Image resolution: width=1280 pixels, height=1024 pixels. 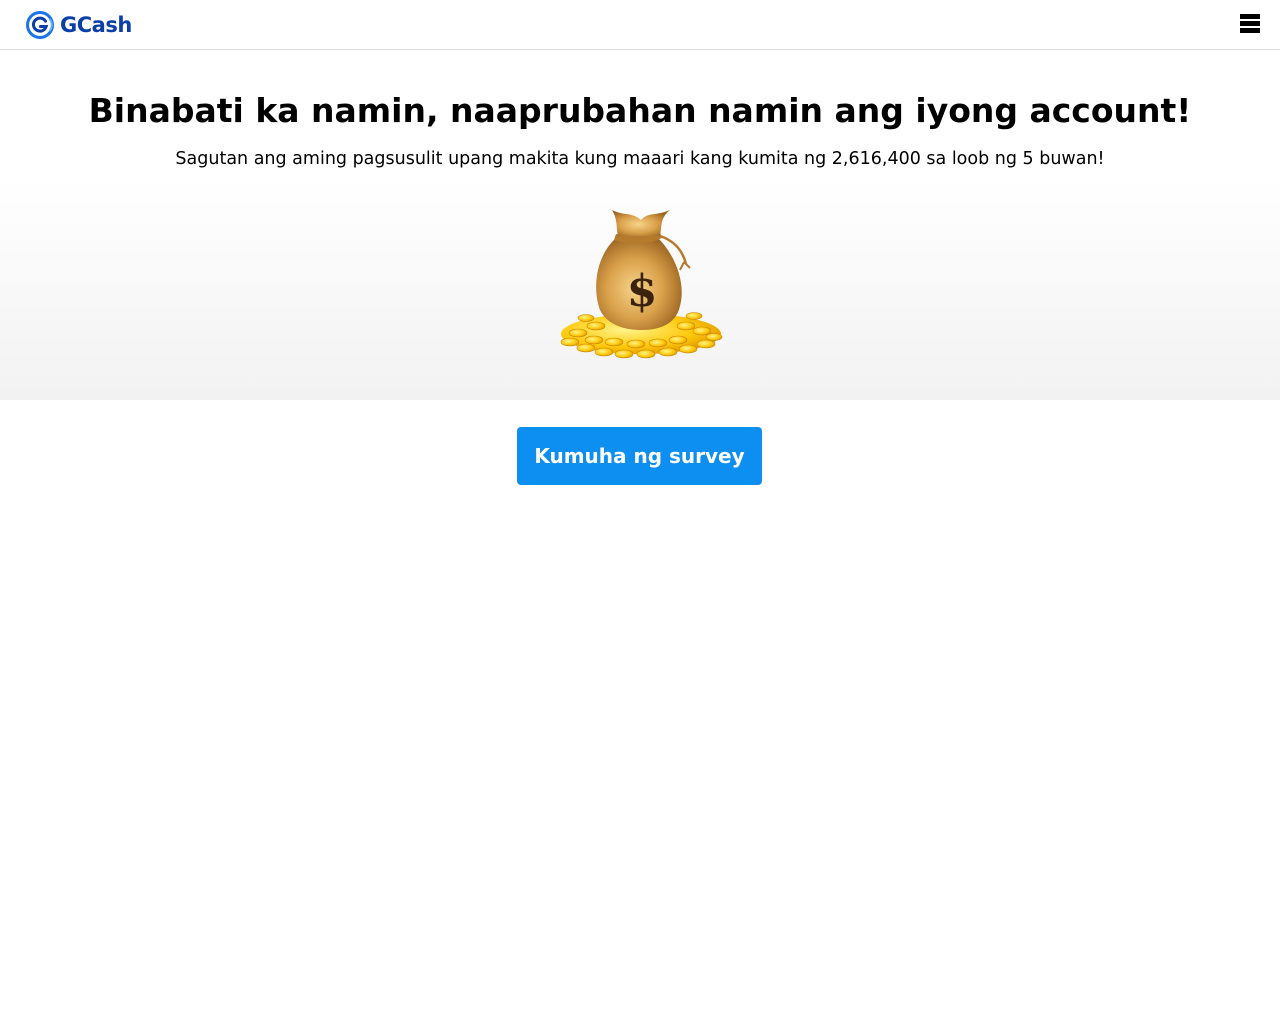 I want to click on gcash-logo: GCash, so click(x=79, y=25).